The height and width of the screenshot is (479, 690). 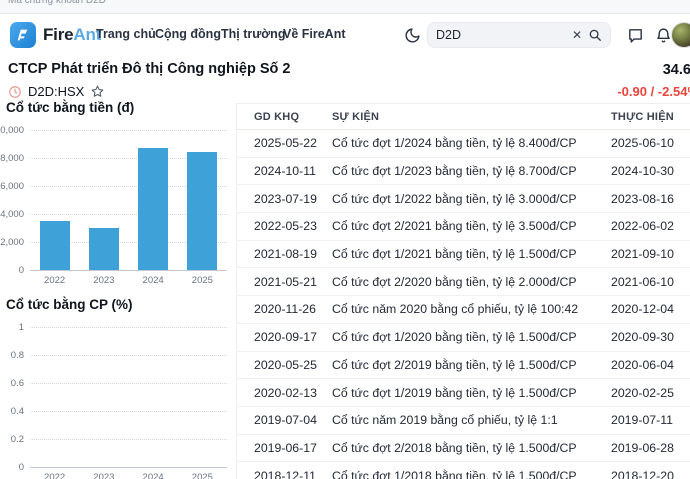 What do you see at coordinates (642, 226) in the screenshot?
I see `cell-thuc-hien: 2022-06-02` at bounding box center [642, 226].